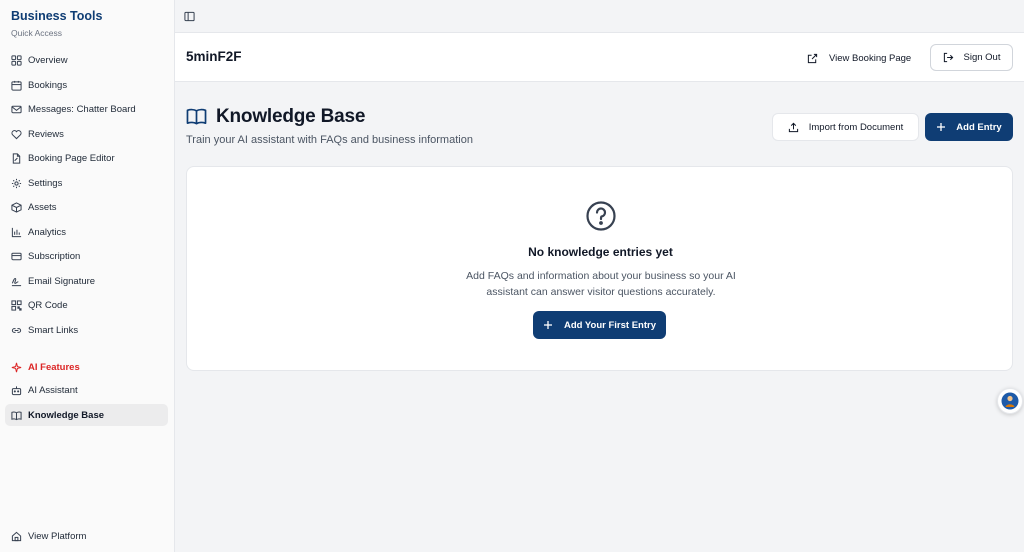  What do you see at coordinates (793, 127) in the screenshot?
I see `upload-icon` at bounding box center [793, 127].